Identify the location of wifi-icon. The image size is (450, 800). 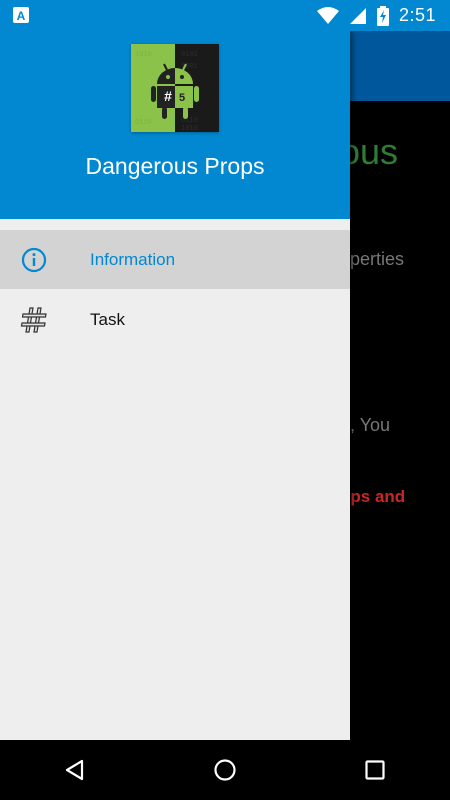
(327, 15).